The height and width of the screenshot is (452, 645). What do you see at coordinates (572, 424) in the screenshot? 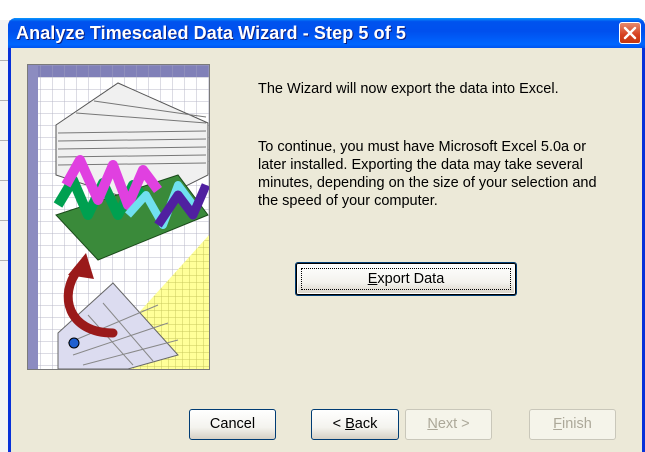
I see `finish-button: Finish` at bounding box center [572, 424].